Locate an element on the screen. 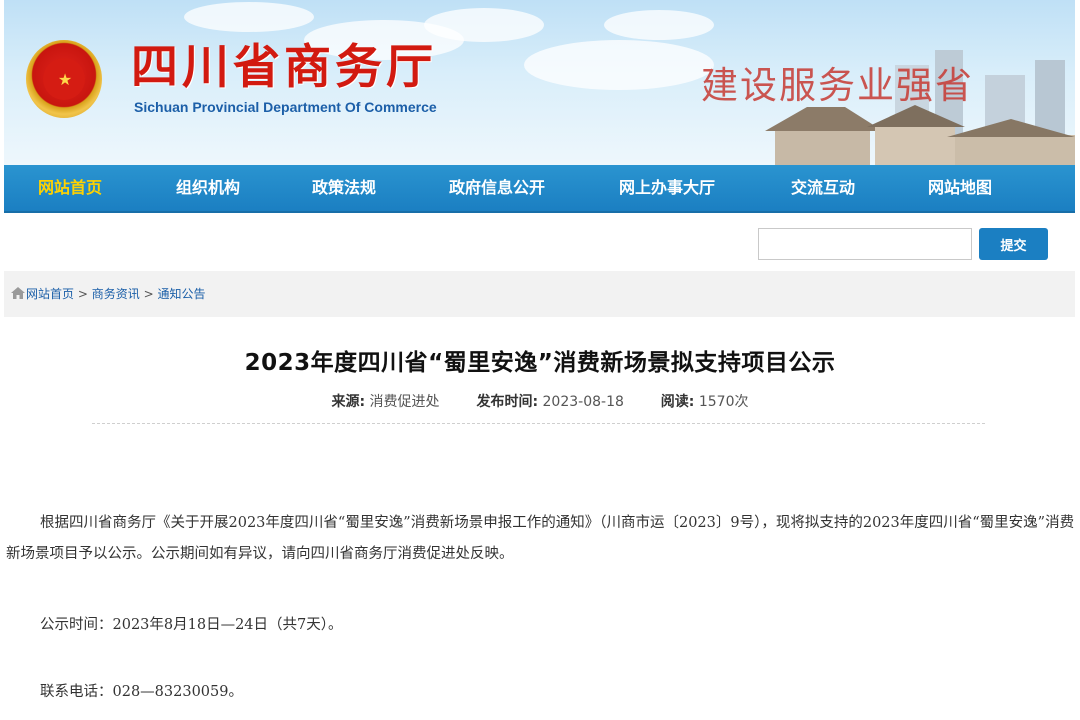  main-nav: 网站首页 组织机构 政策法规 政府信息公开 网上办事大厅 交流互动 网站地图 is located at coordinates (539, 189).